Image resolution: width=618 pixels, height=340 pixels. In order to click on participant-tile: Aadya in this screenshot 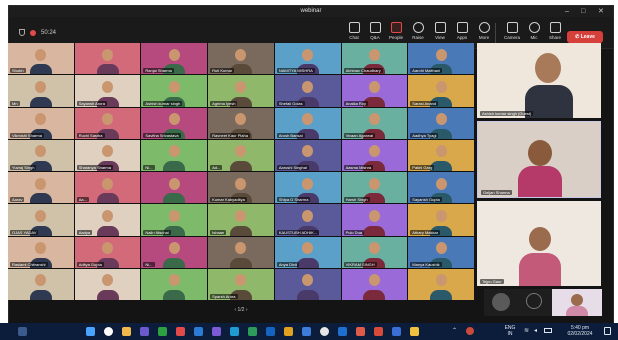, I will do `click(107, 220)`.